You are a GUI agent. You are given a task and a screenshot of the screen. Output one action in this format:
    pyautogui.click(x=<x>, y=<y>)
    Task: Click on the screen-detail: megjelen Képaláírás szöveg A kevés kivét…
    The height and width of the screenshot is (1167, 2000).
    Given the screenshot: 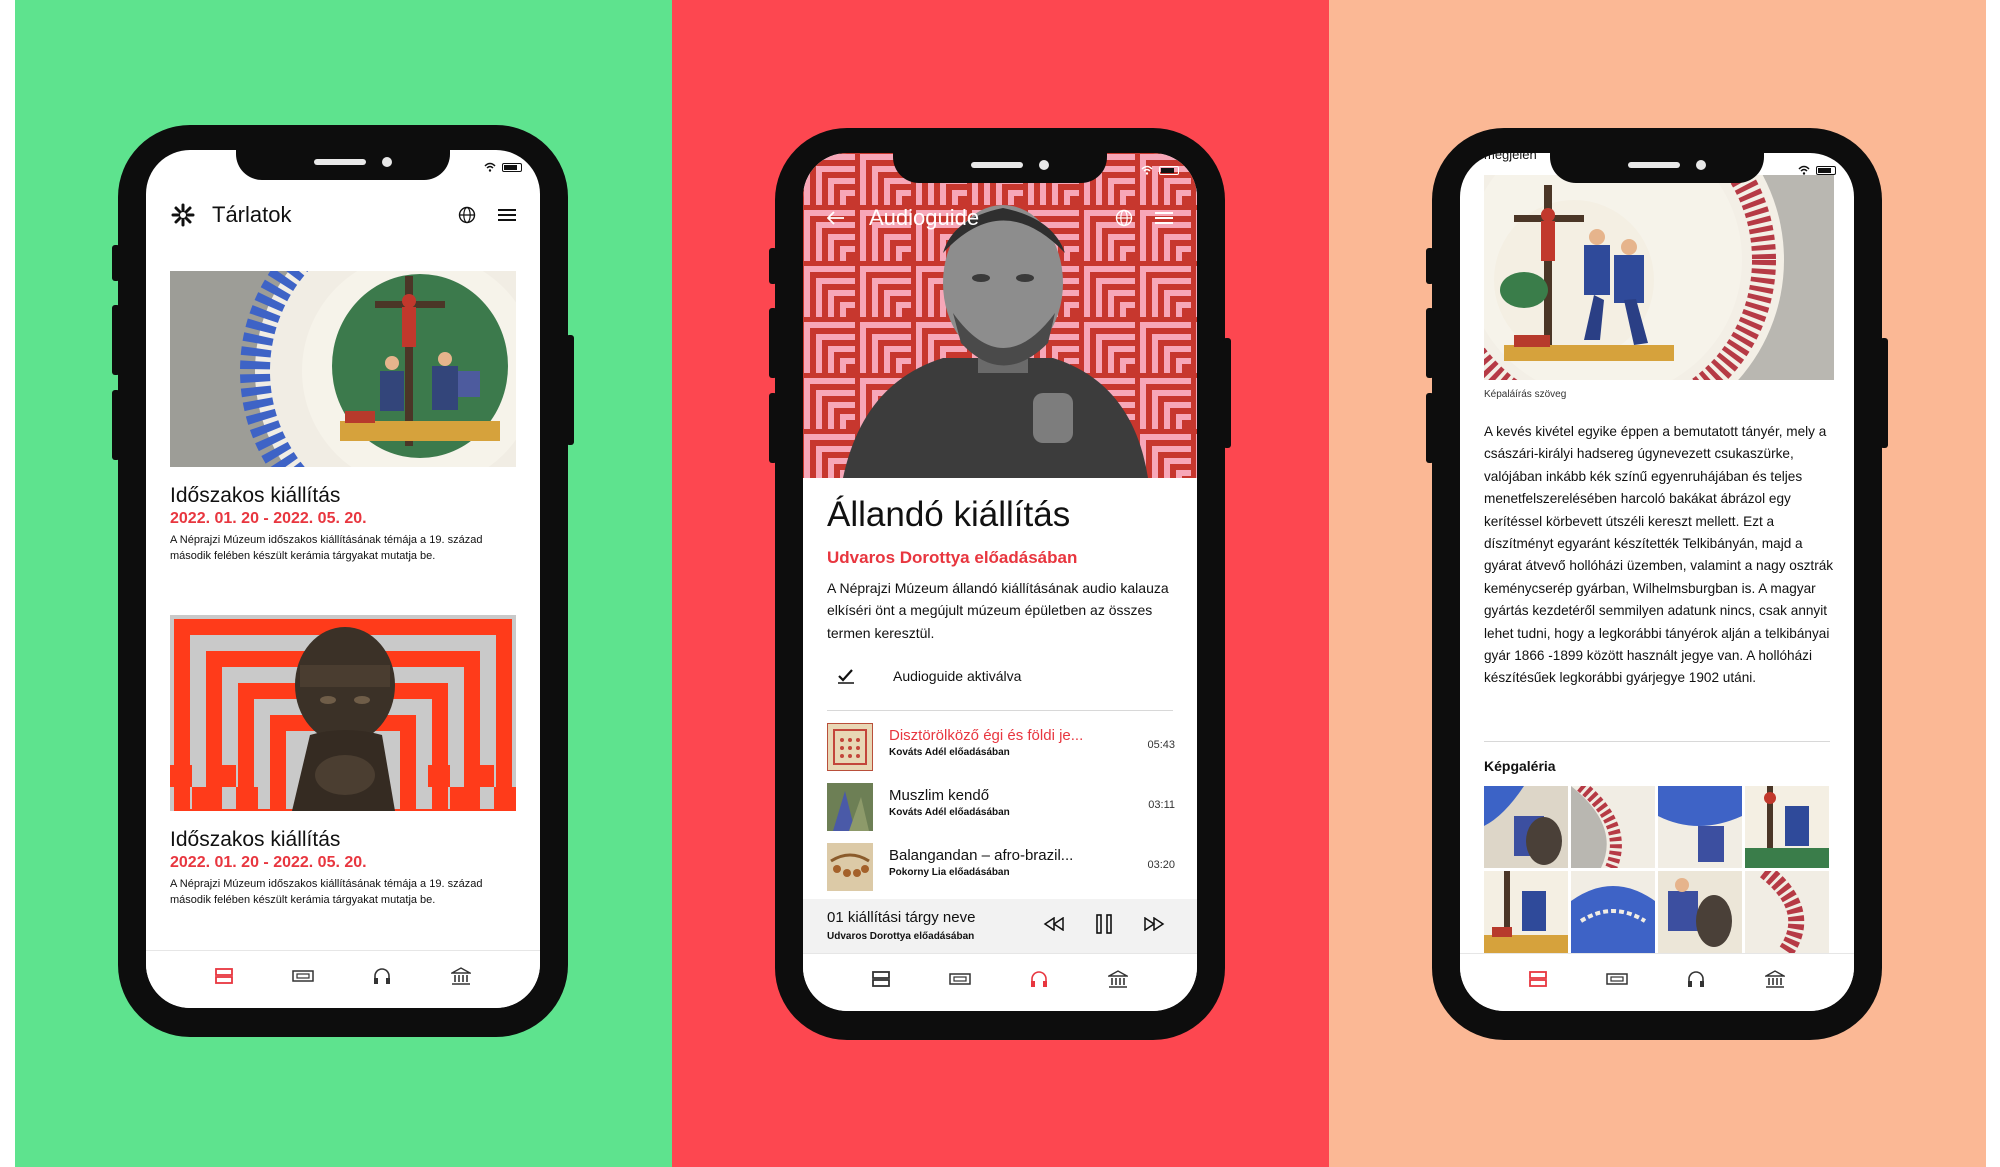 What is the action you would take?
    pyautogui.click(x=1657, y=582)
    